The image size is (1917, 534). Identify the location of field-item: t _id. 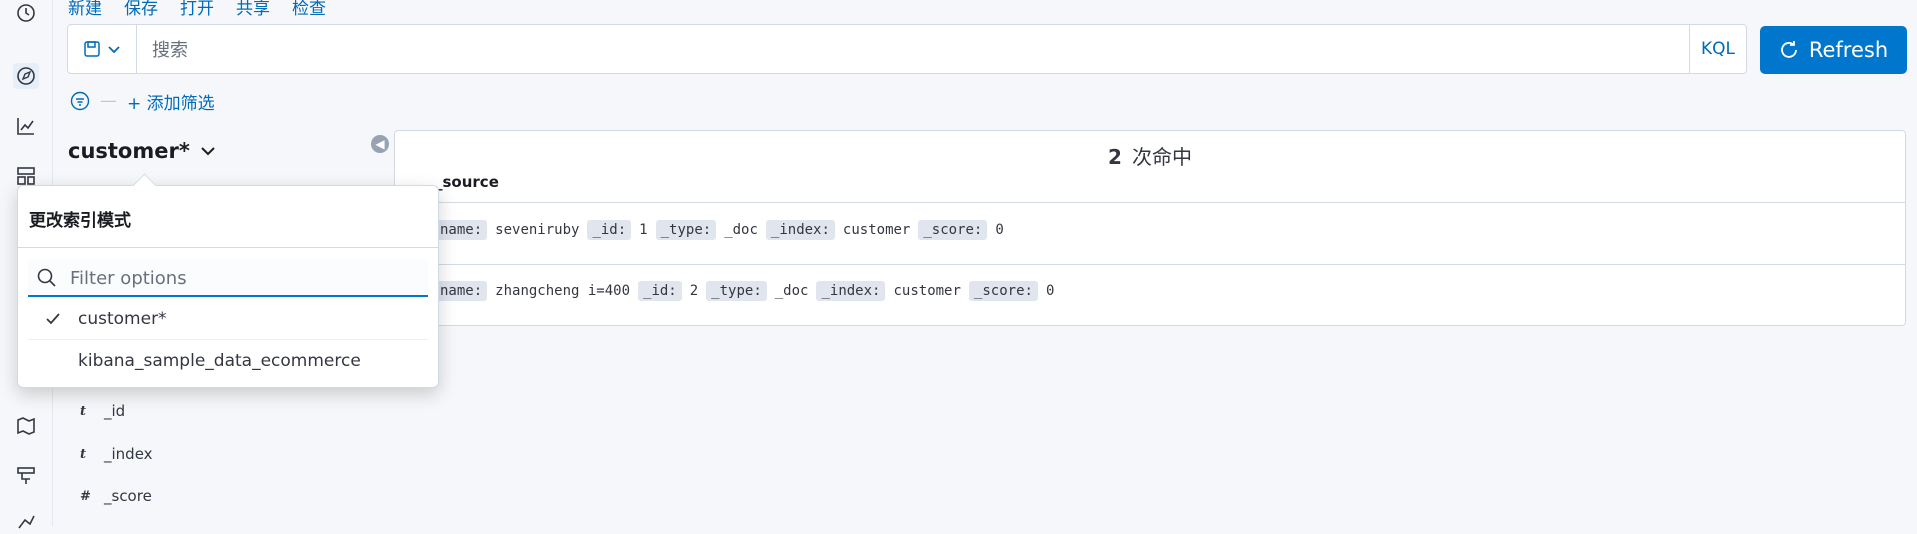
(102, 411).